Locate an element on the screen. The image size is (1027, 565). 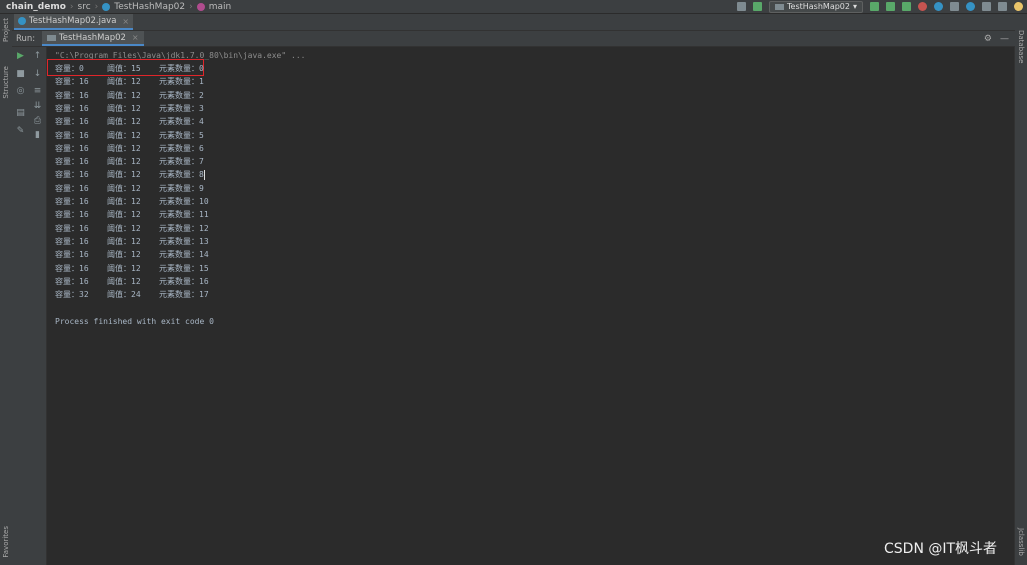
database-tool-button: Database is located at coordinates (1021, 46).